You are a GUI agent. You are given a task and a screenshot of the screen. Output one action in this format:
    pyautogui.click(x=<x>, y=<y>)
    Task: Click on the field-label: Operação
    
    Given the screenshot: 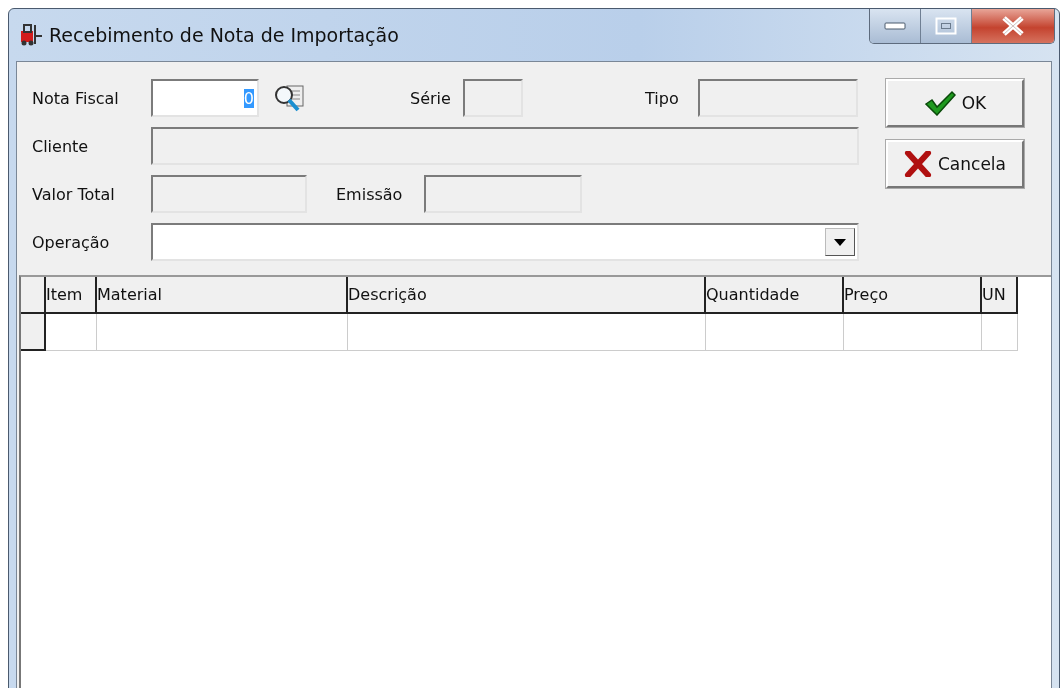 What is the action you would take?
    pyautogui.click(x=71, y=242)
    